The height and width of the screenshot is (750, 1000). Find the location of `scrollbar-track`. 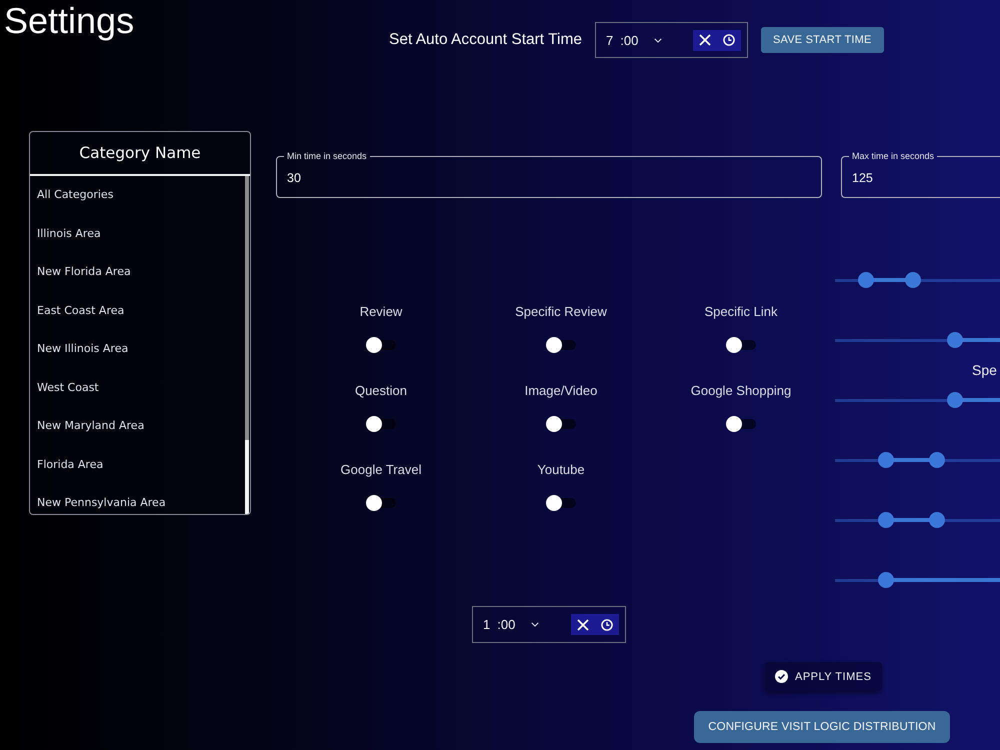

scrollbar-track is located at coordinates (247, 345).